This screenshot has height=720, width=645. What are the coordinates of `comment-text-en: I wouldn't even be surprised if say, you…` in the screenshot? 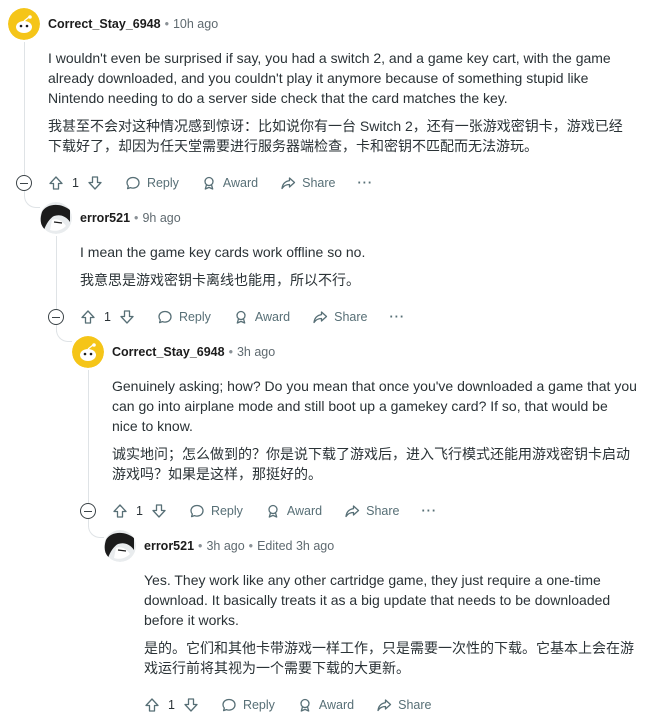 It's located at (329, 78).